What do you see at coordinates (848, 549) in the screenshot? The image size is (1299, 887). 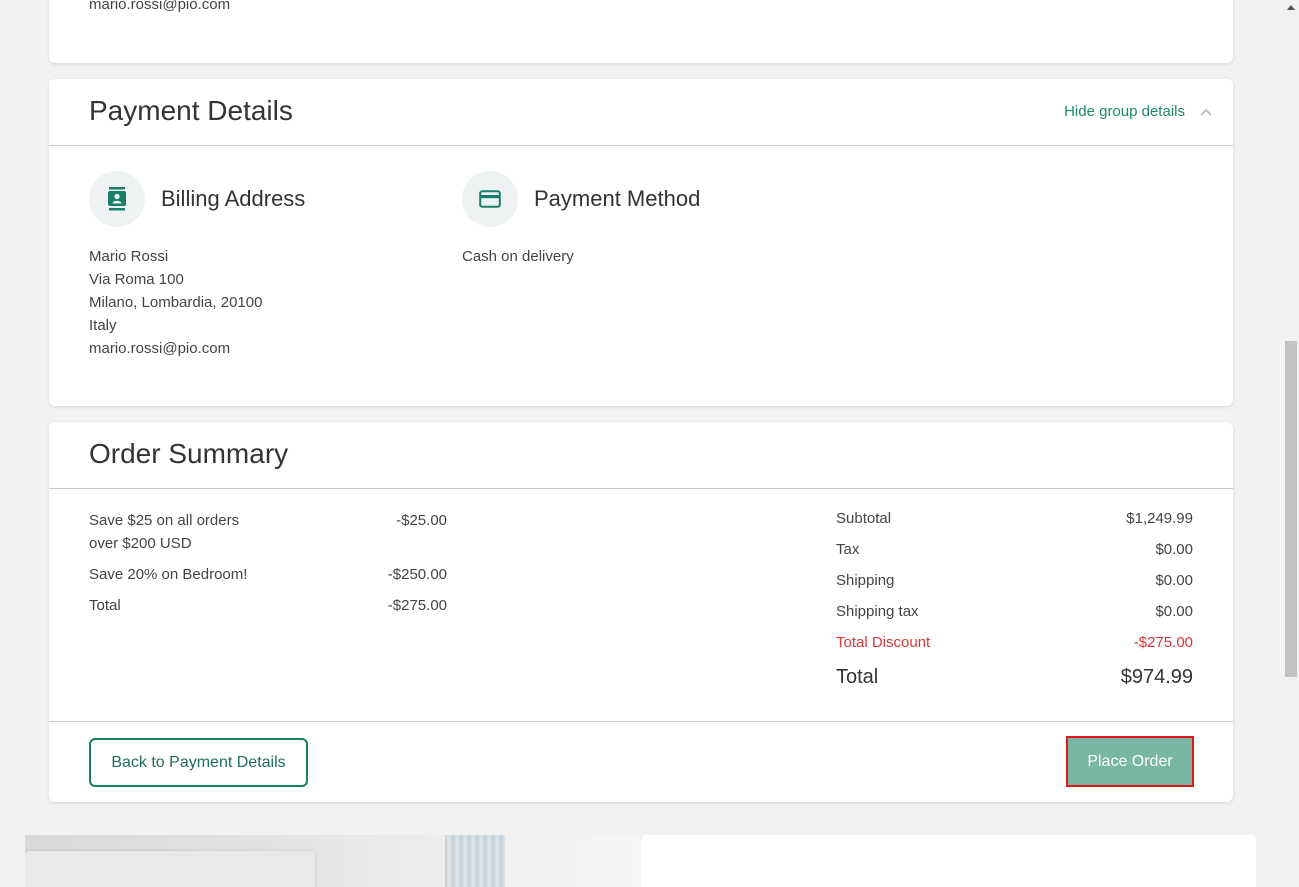 I see `tax-label: Tax` at bounding box center [848, 549].